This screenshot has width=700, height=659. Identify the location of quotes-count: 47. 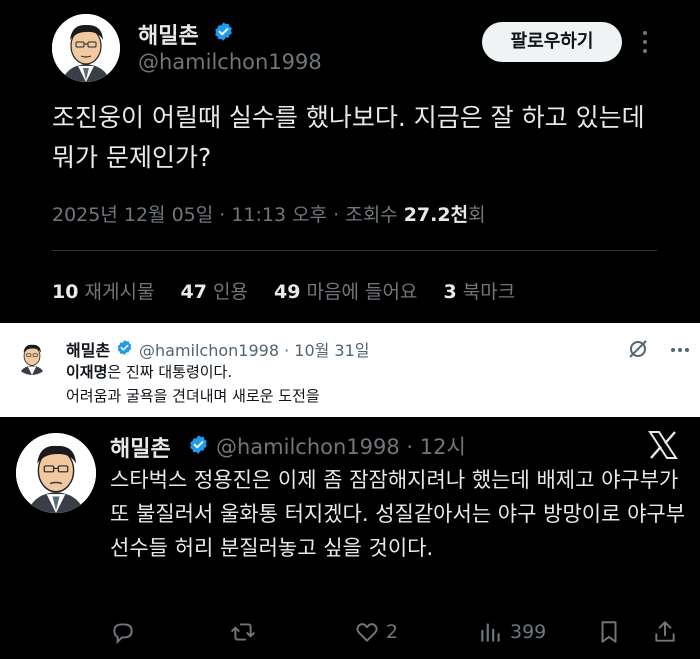
(193, 292).